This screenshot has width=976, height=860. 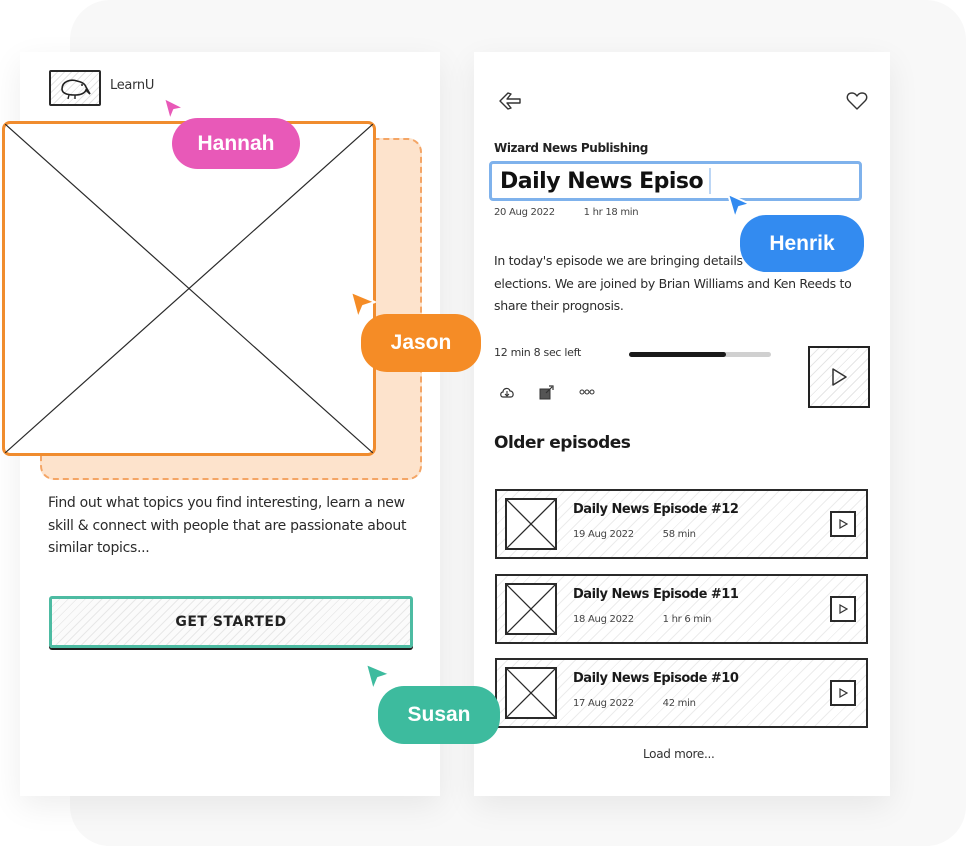 I want to click on episode-title-input: Daily News Episo, so click(x=675, y=181).